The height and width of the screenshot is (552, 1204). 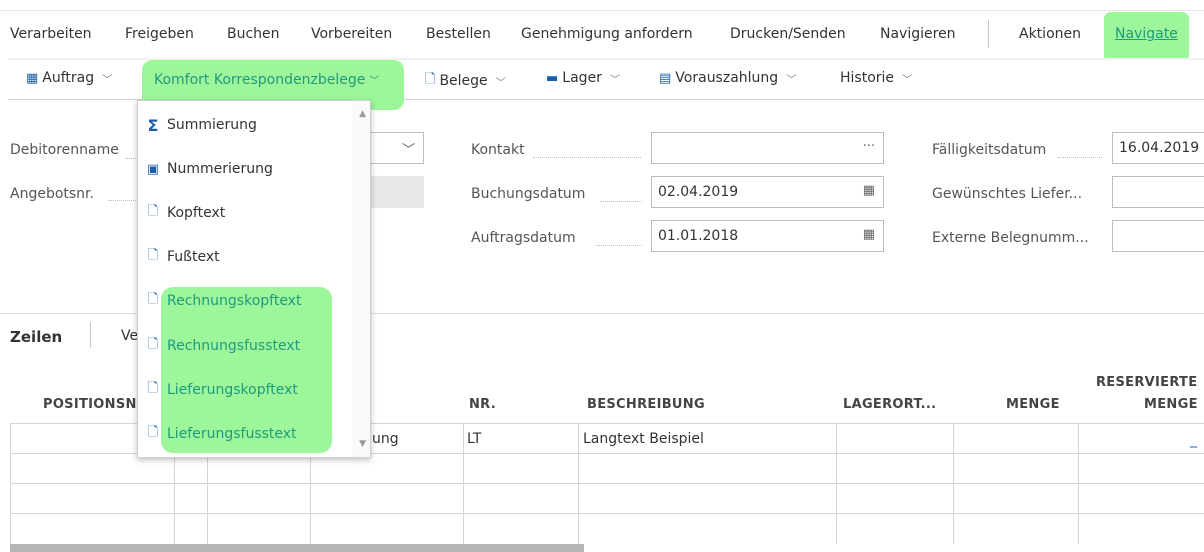 I want to click on col-reservierte-menge: RESERVIERTE, so click(x=1146, y=382).